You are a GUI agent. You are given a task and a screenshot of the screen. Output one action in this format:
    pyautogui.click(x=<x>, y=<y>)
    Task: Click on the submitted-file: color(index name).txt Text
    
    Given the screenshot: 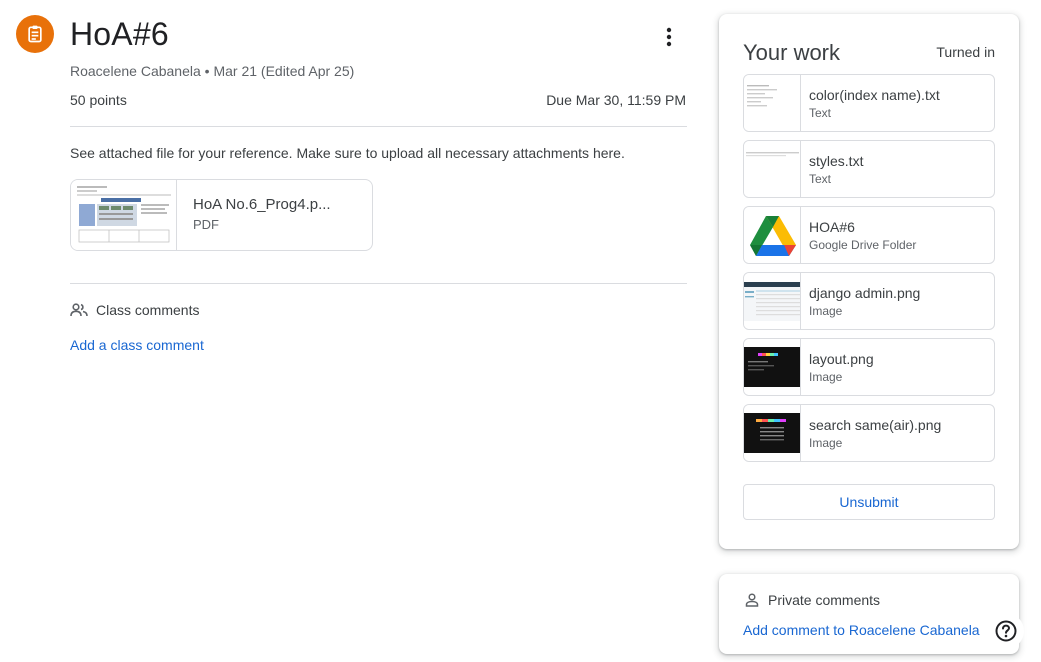 What is the action you would take?
    pyautogui.click(x=869, y=103)
    